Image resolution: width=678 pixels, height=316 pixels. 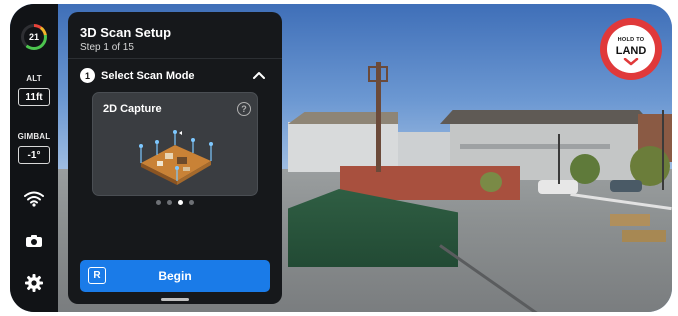 I want to click on panel-title: 3D Scan Setup, so click(x=126, y=32).